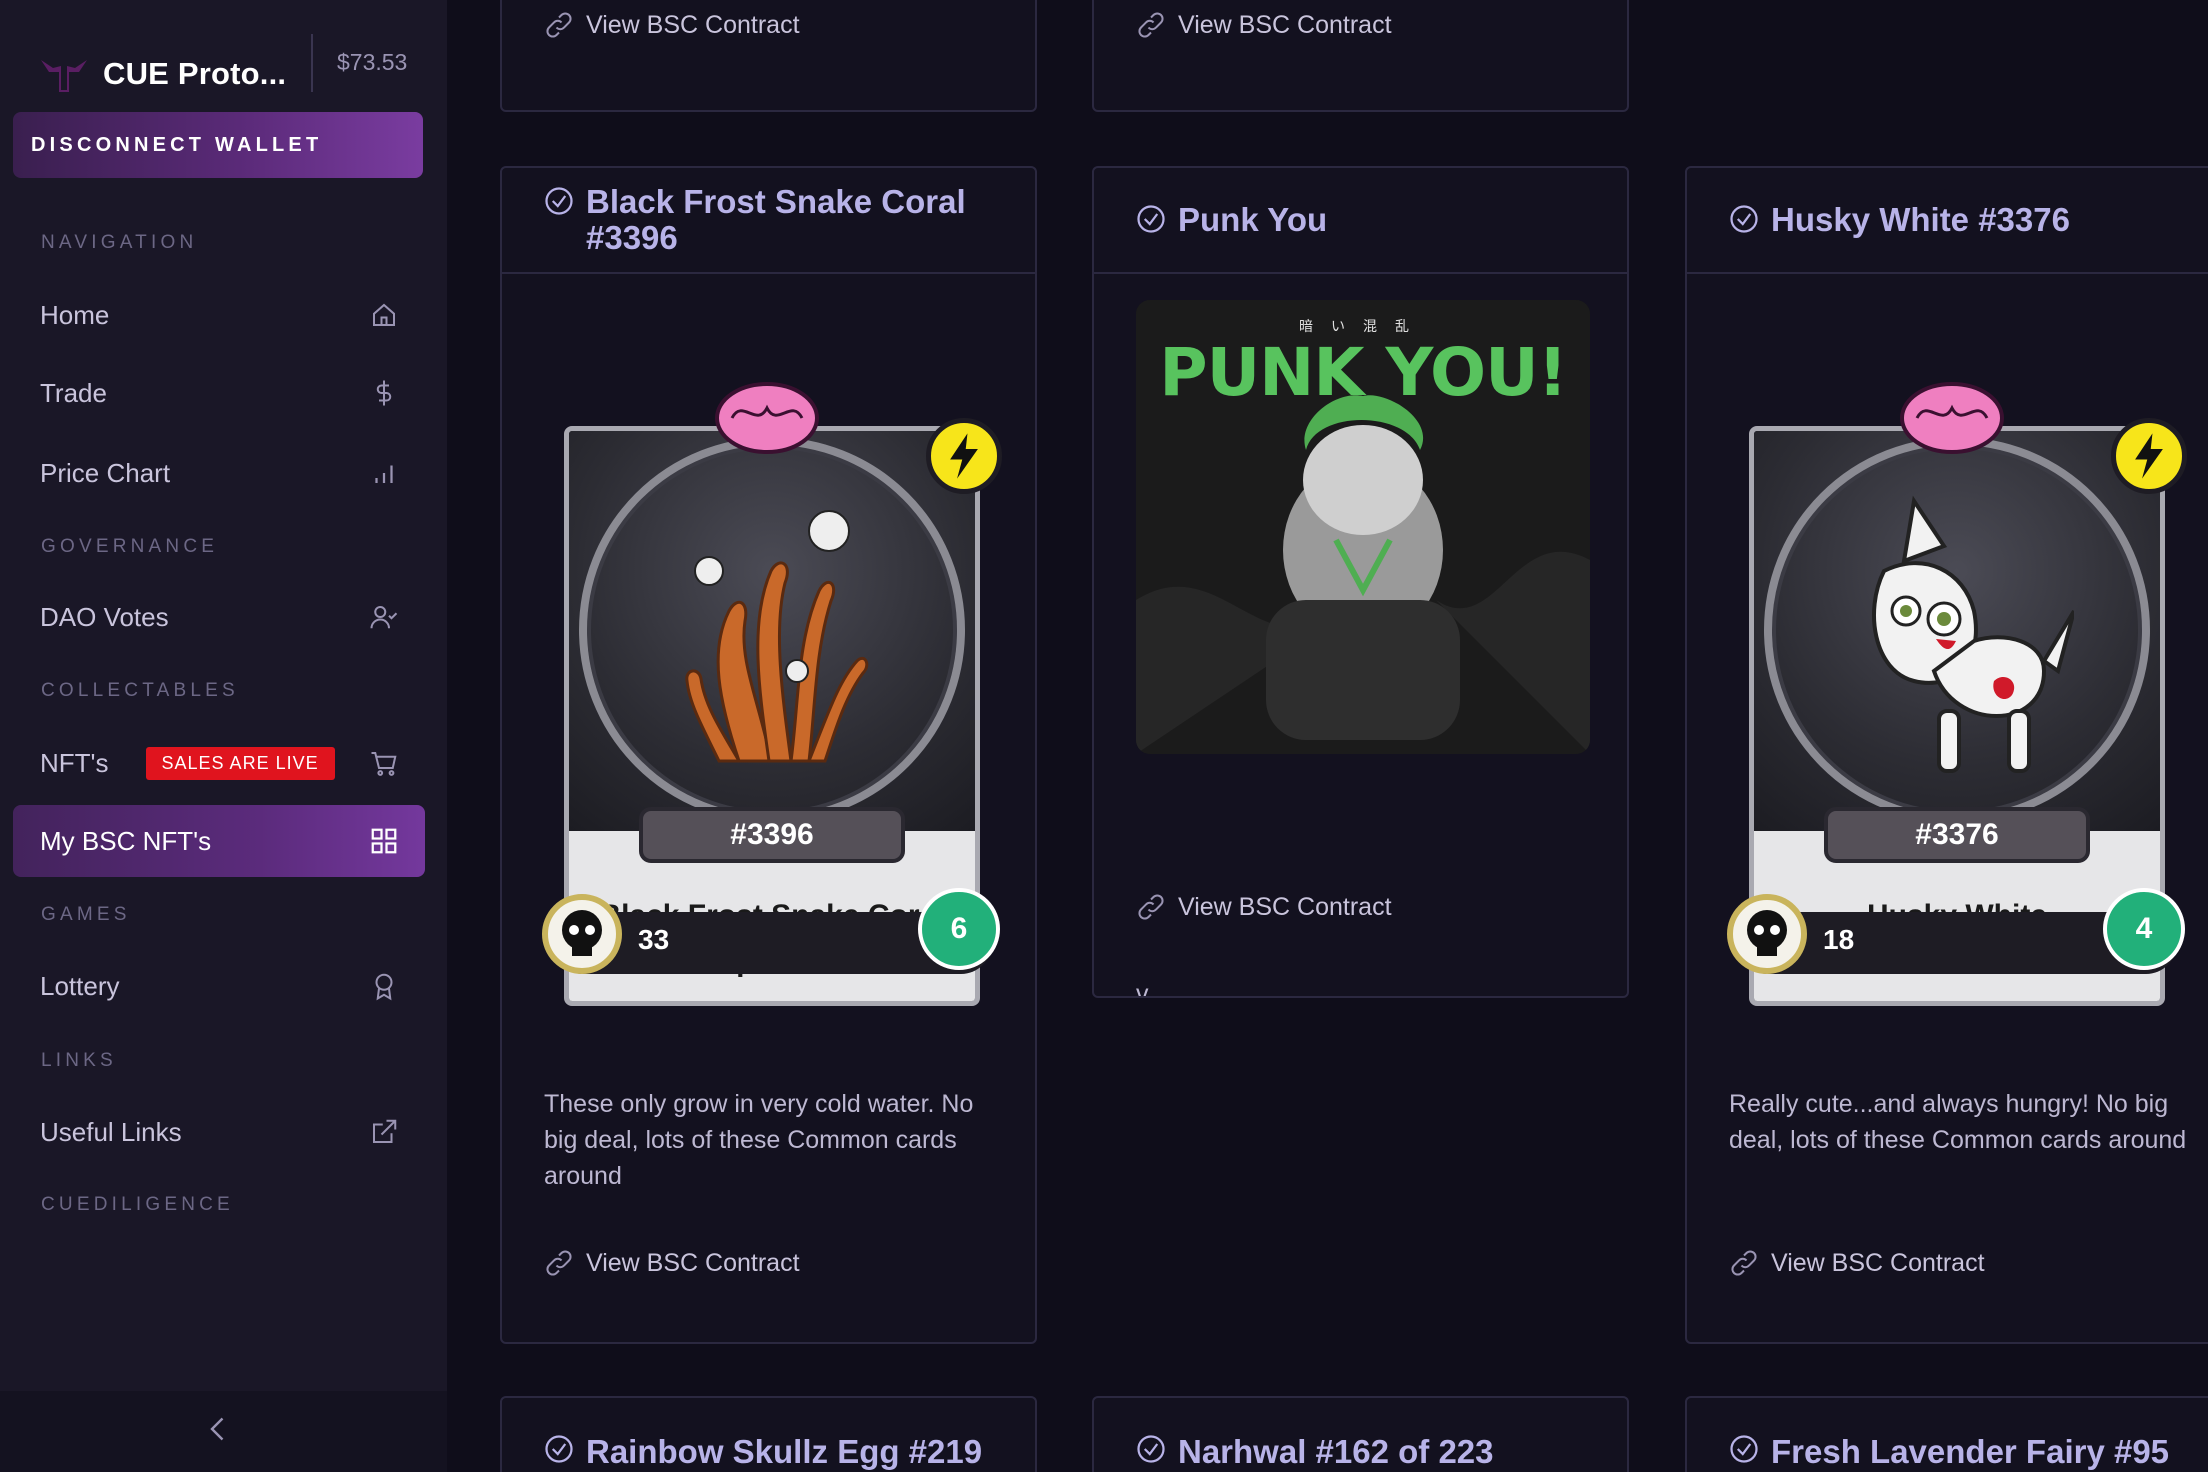 The height and width of the screenshot is (1472, 2208). I want to click on section-cuediligence: CUEDILIGENCE, so click(137, 1204).